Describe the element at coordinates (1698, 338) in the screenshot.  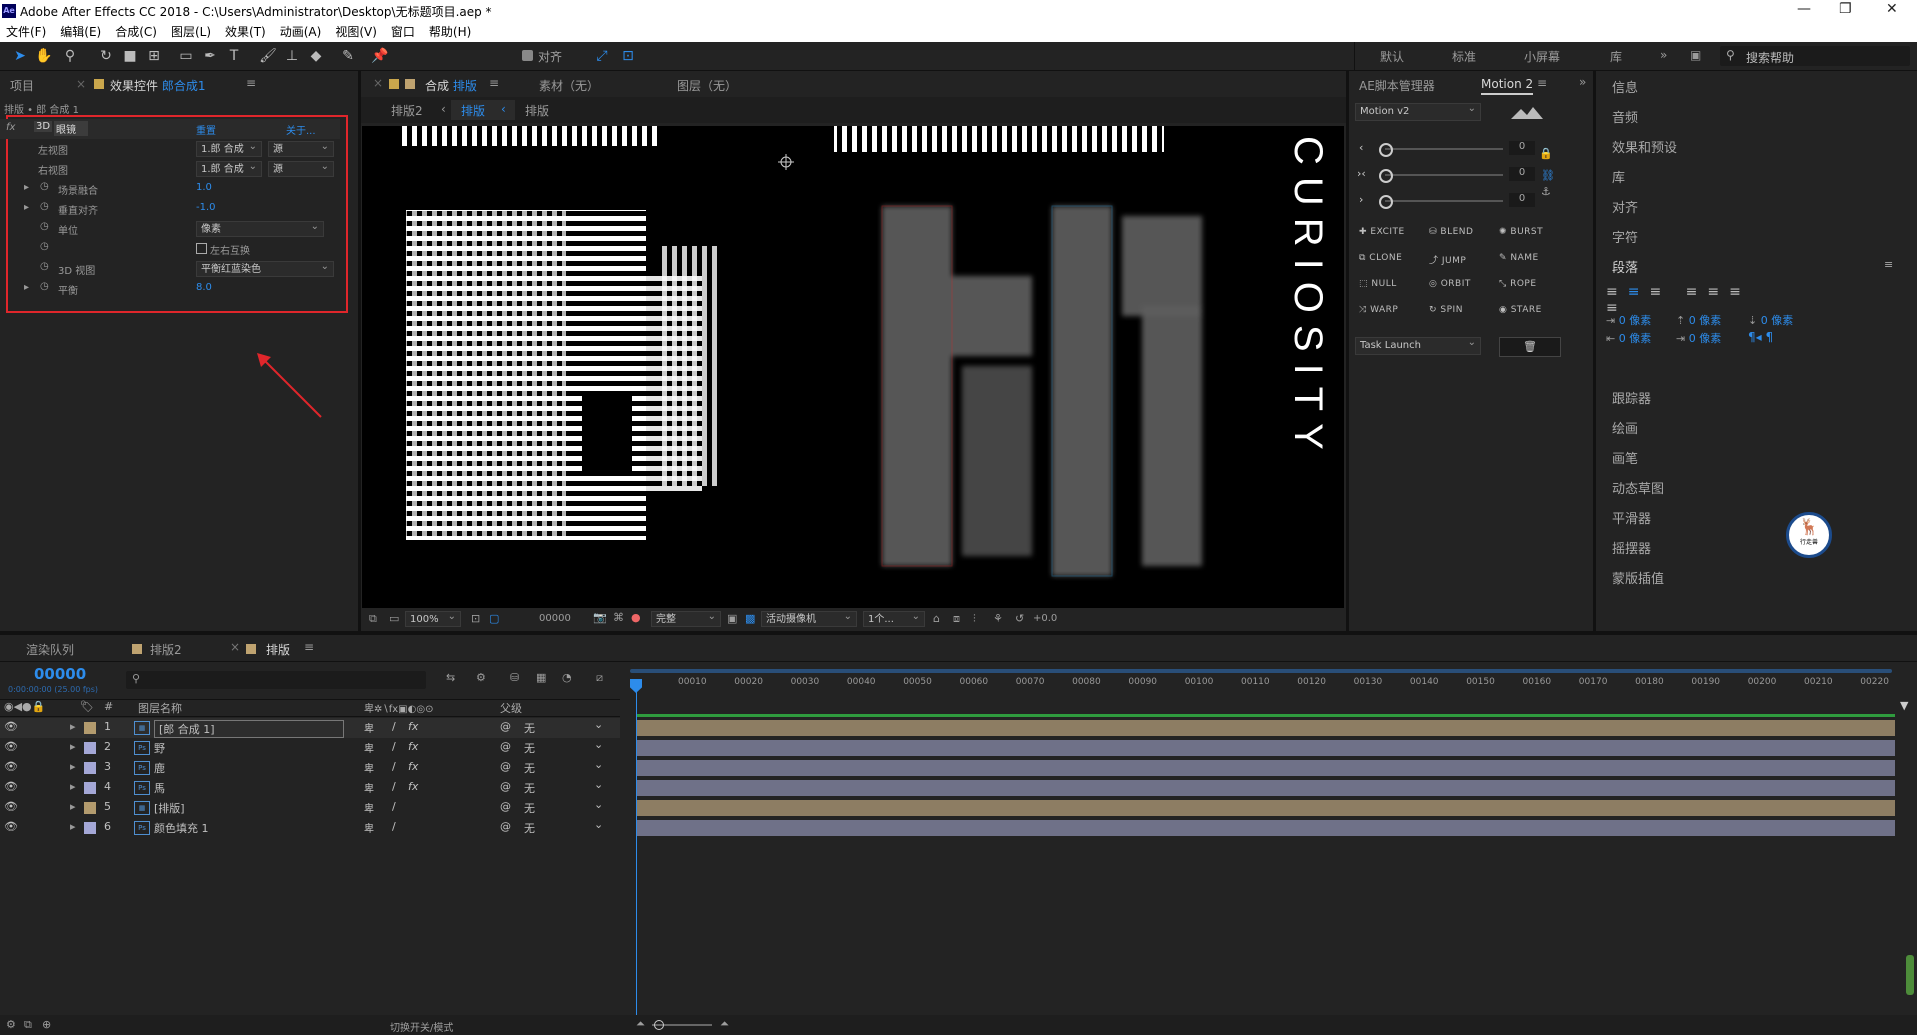
I see `indent-after: ⇥ 0 像素` at that location.